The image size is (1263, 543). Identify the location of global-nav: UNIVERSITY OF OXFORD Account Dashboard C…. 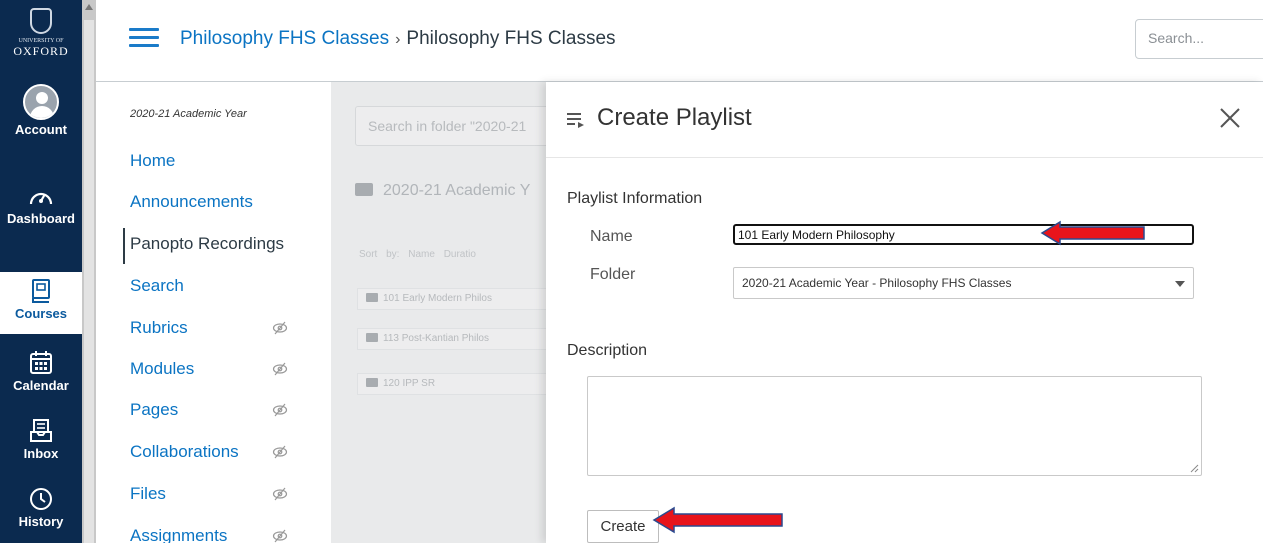
(41, 271).